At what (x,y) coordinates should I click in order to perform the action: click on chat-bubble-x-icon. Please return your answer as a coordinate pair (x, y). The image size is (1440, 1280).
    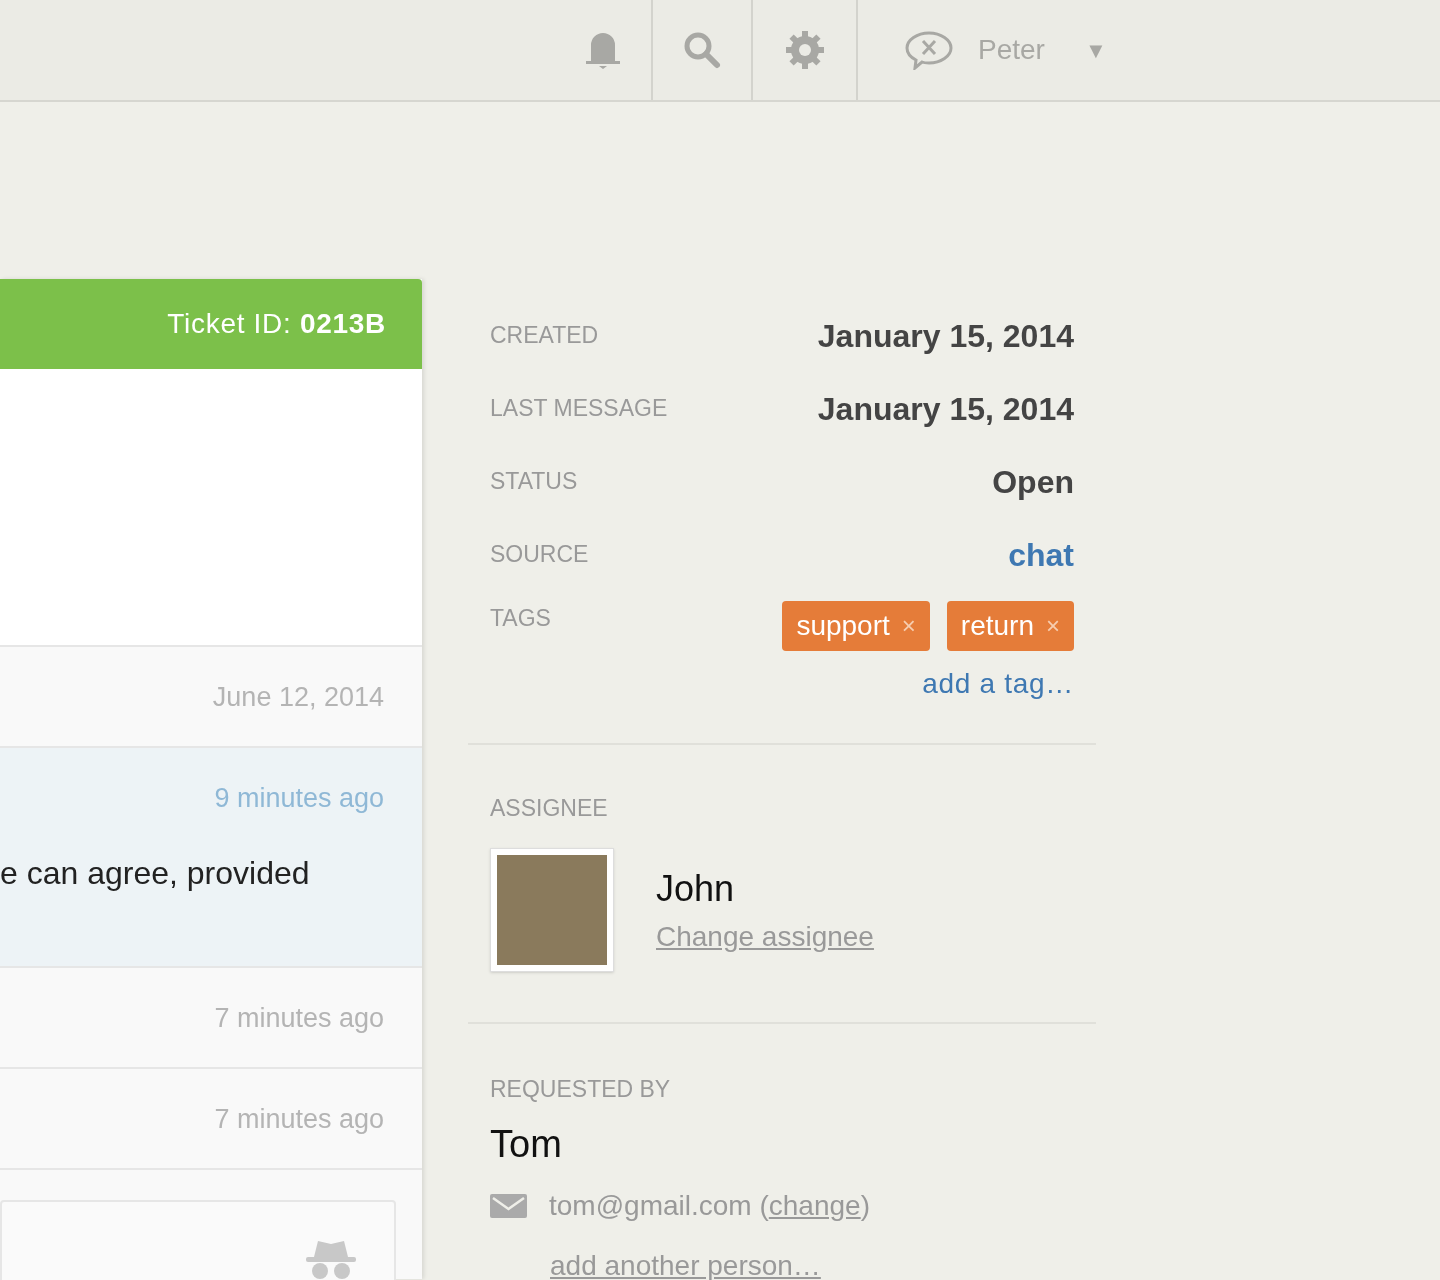
    Looking at the image, I should click on (929, 50).